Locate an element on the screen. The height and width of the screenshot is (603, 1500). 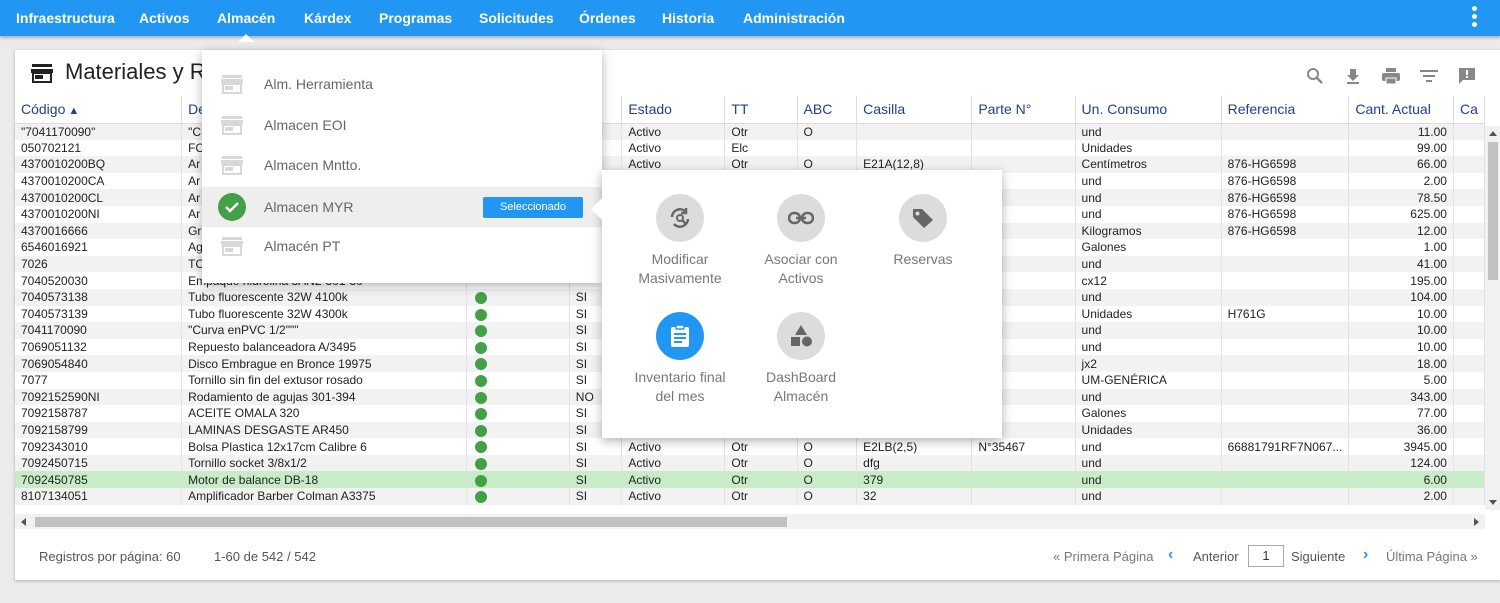
scroll-left-icon is located at coordinates (23, 522).